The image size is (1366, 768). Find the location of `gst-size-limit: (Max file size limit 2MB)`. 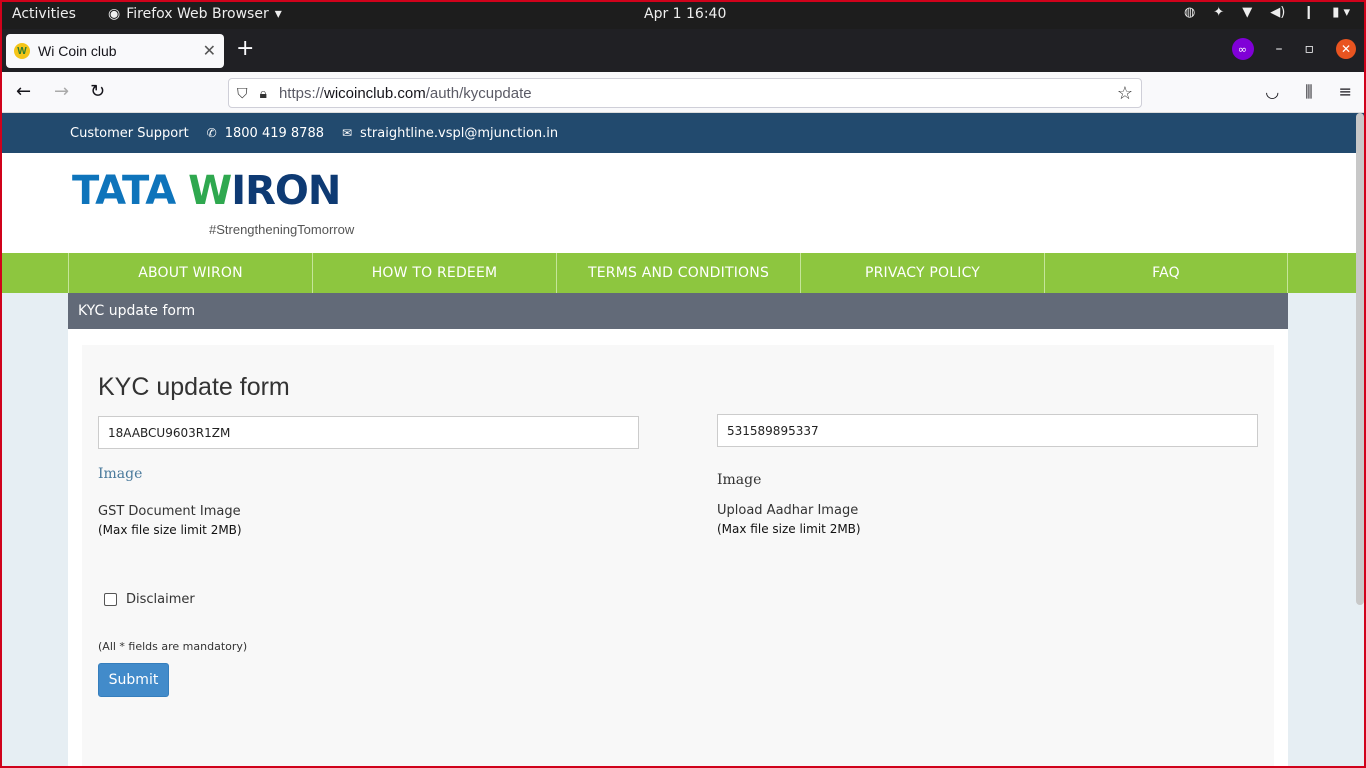

gst-size-limit: (Max file size limit 2MB) is located at coordinates (170, 530).